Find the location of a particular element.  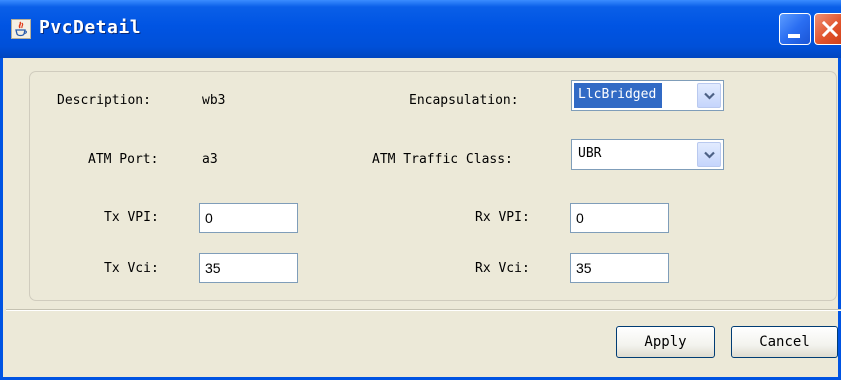

rx-vpi-label: Rx VPI: is located at coordinates (502, 217).